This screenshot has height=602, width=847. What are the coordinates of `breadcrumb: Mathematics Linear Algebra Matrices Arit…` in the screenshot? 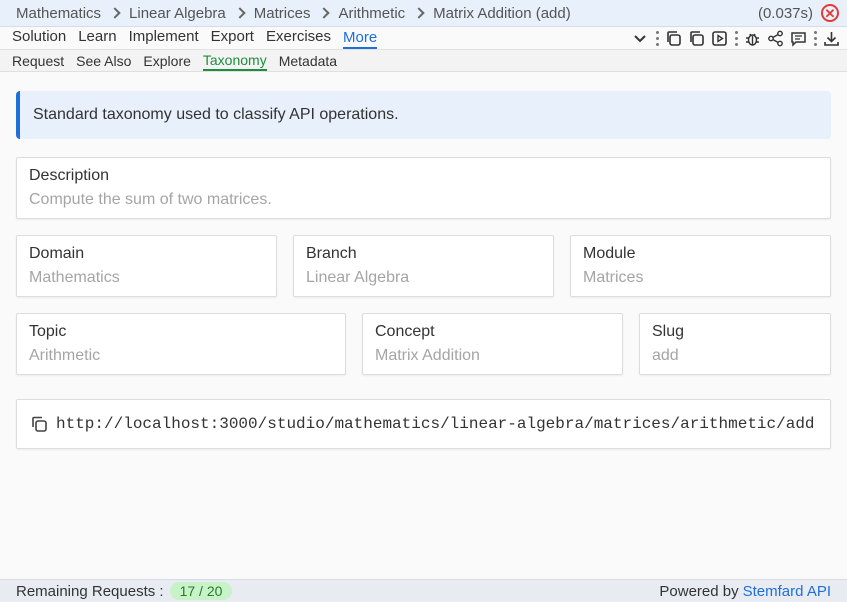 It's located at (387, 13).